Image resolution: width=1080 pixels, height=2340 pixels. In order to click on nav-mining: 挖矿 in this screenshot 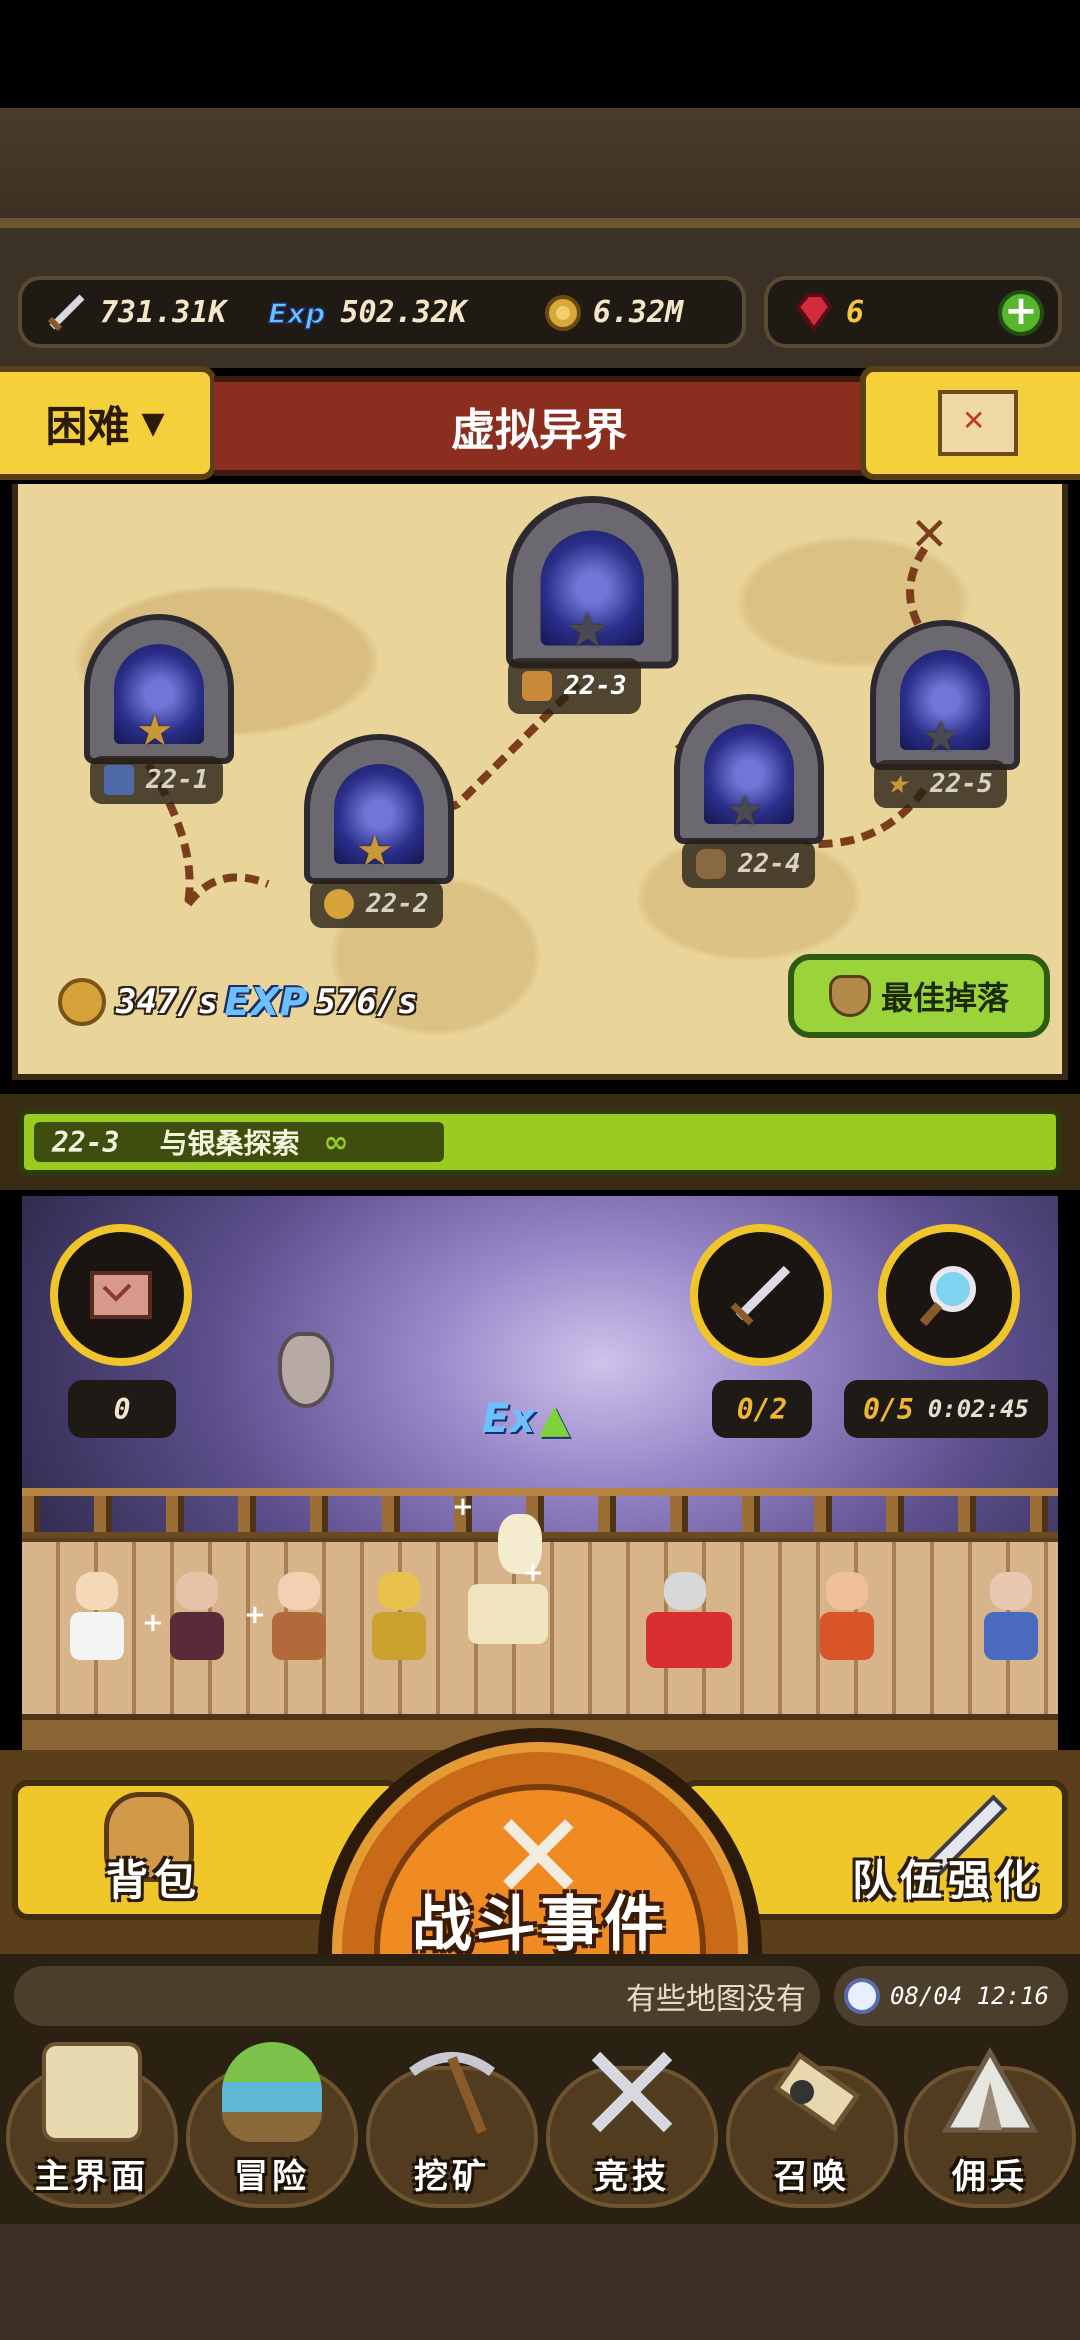, I will do `click(452, 2119)`.